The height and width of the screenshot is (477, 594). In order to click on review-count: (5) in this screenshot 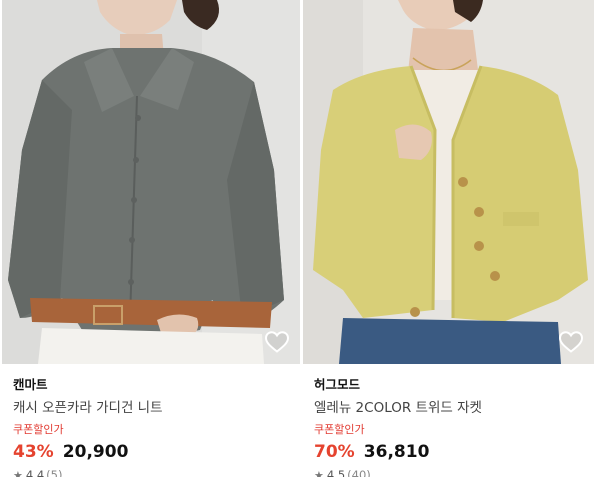, I will do `click(54, 472)`.